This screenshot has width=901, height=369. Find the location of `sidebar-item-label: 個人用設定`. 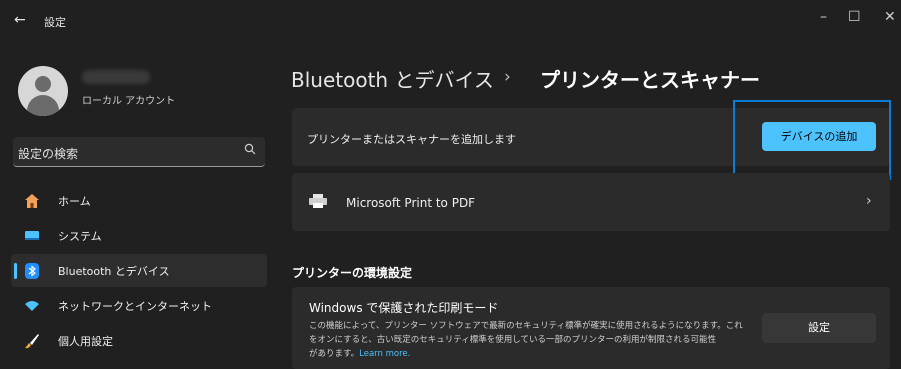

sidebar-item-label: 個人用設定 is located at coordinates (85, 341).